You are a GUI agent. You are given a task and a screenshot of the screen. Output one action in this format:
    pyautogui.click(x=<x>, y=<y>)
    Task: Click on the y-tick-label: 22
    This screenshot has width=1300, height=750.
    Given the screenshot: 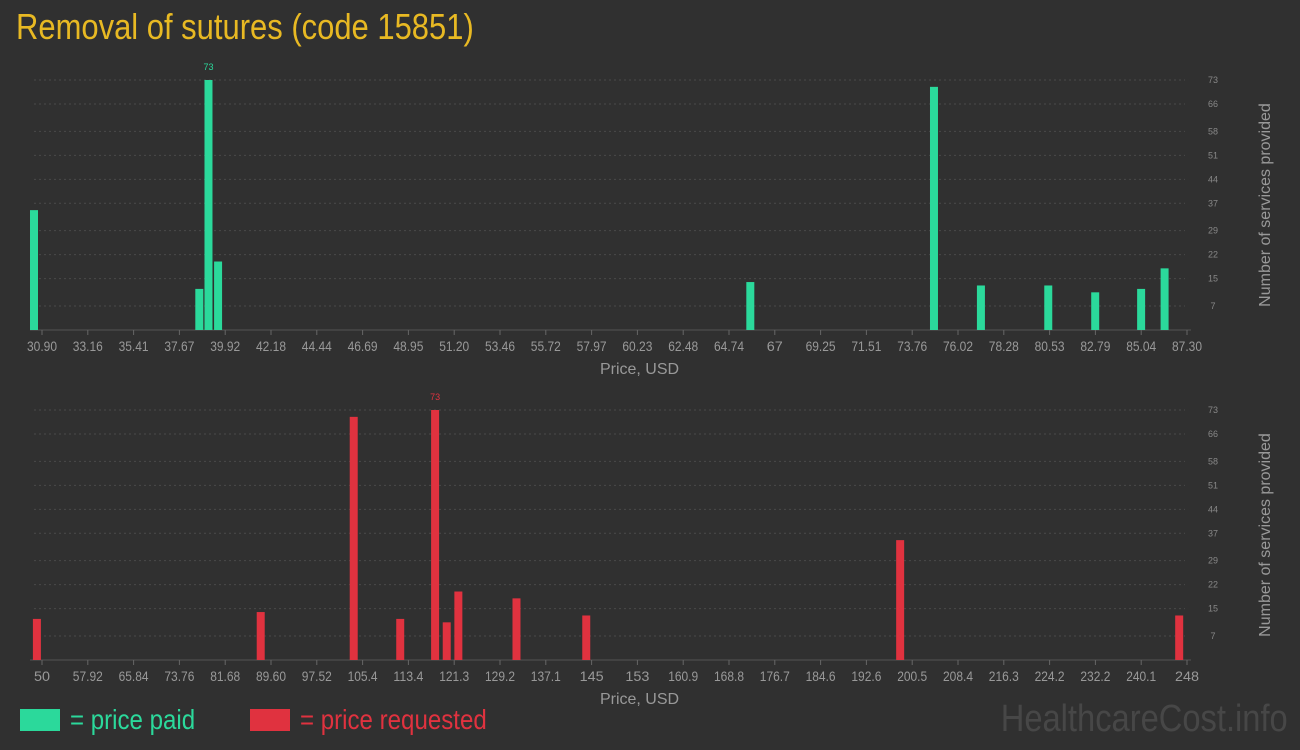 What is the action you would take?
    pyautogui.click(x=1213, y=585)
    